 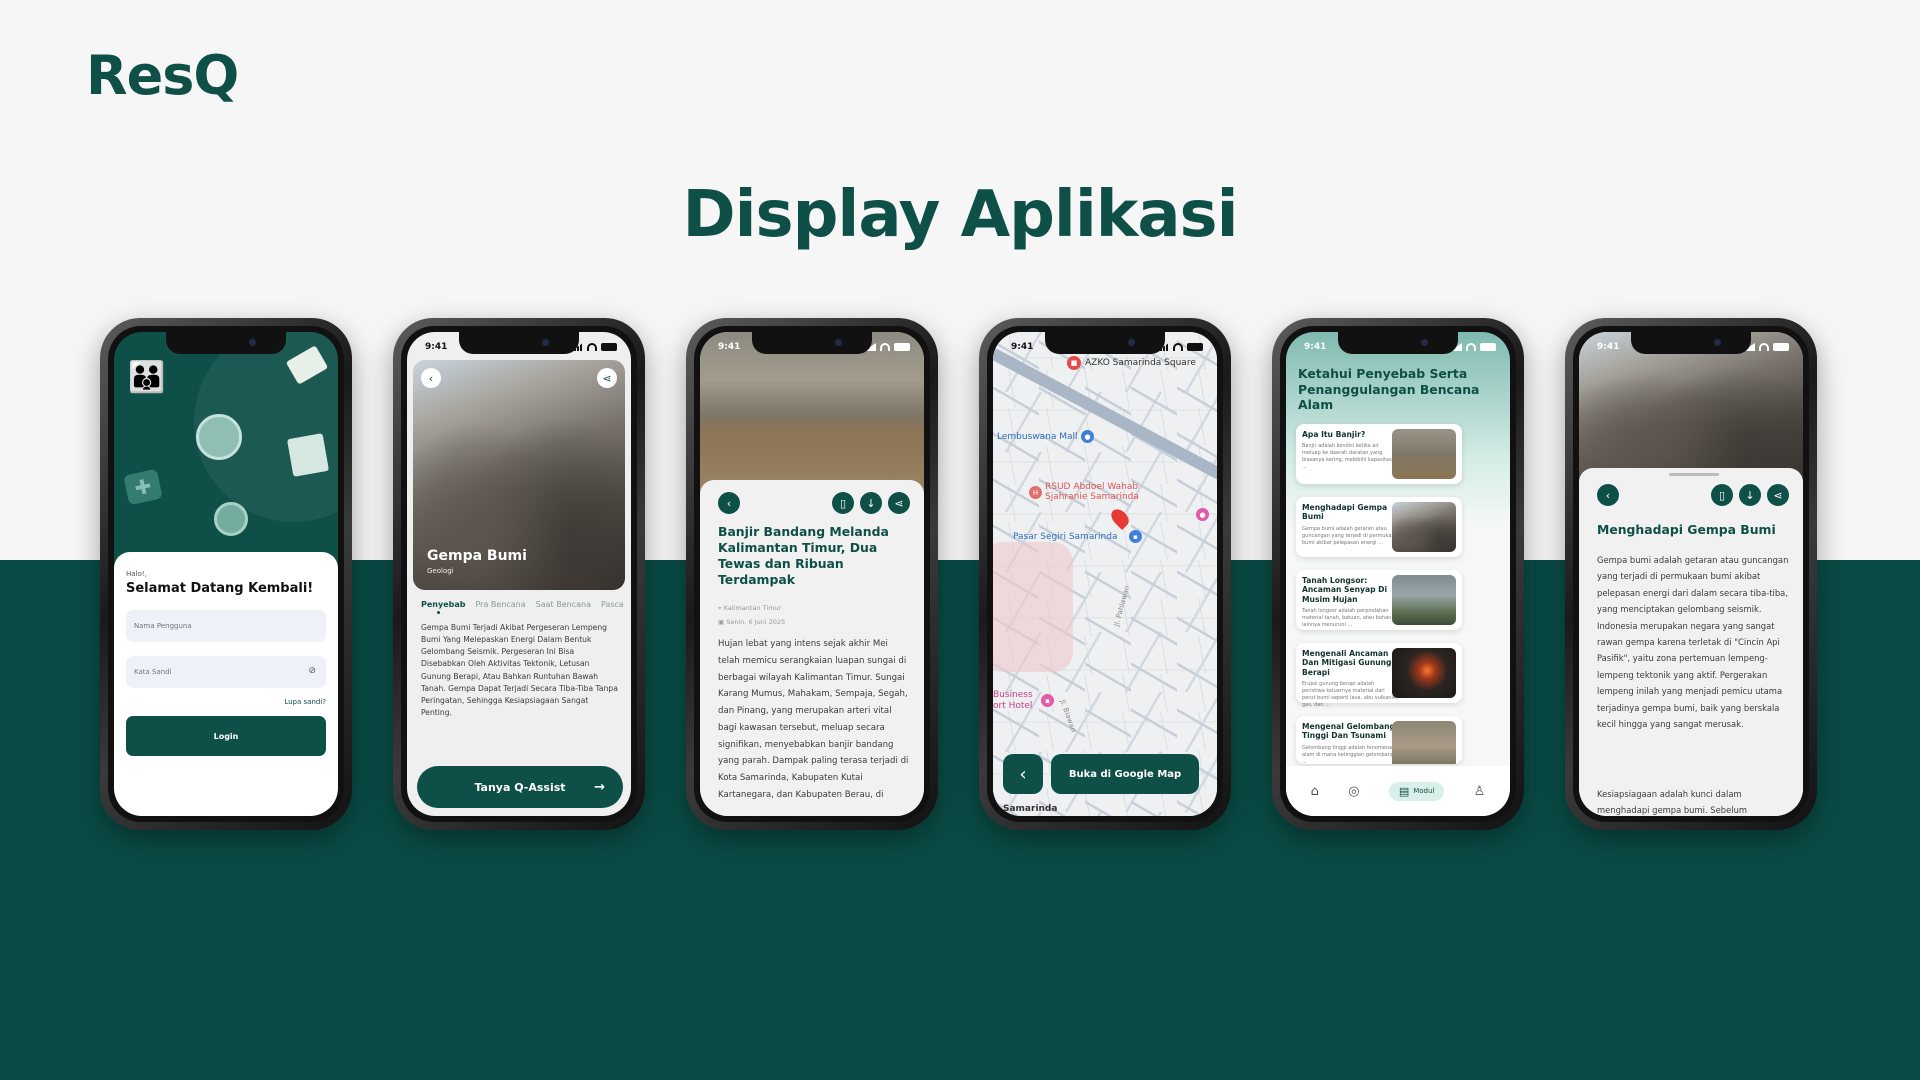 What do you see at coordinates (1030, 809) in the screenshot?
I see `map-label-city: Samarinda` at bounding box center [1030, 809].